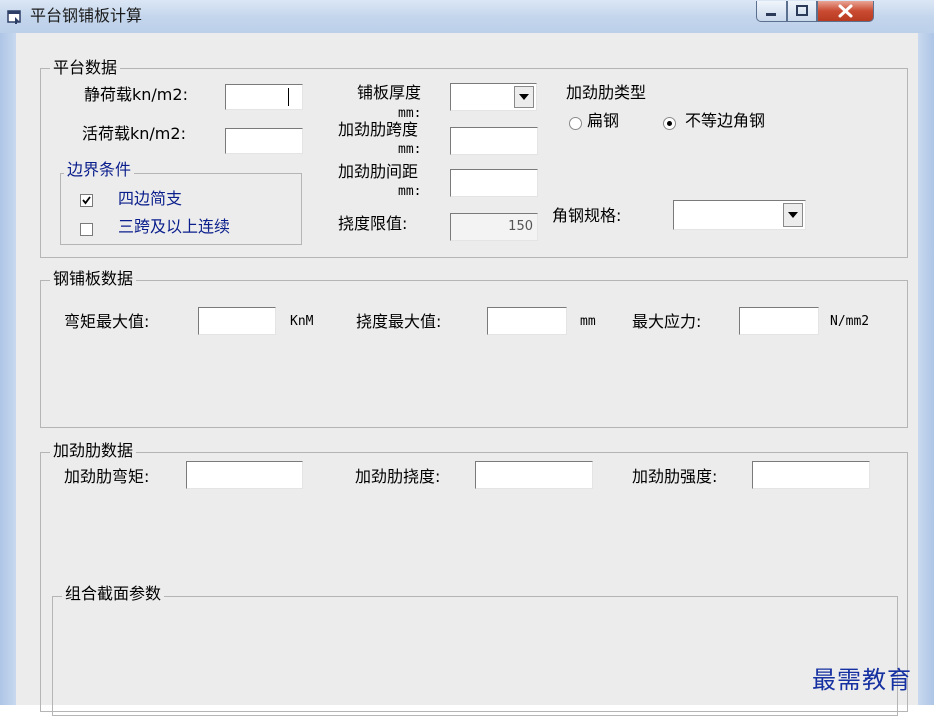  I want to click on stiffener-strength-label: 加劲肋强度:, so click(675, 476).